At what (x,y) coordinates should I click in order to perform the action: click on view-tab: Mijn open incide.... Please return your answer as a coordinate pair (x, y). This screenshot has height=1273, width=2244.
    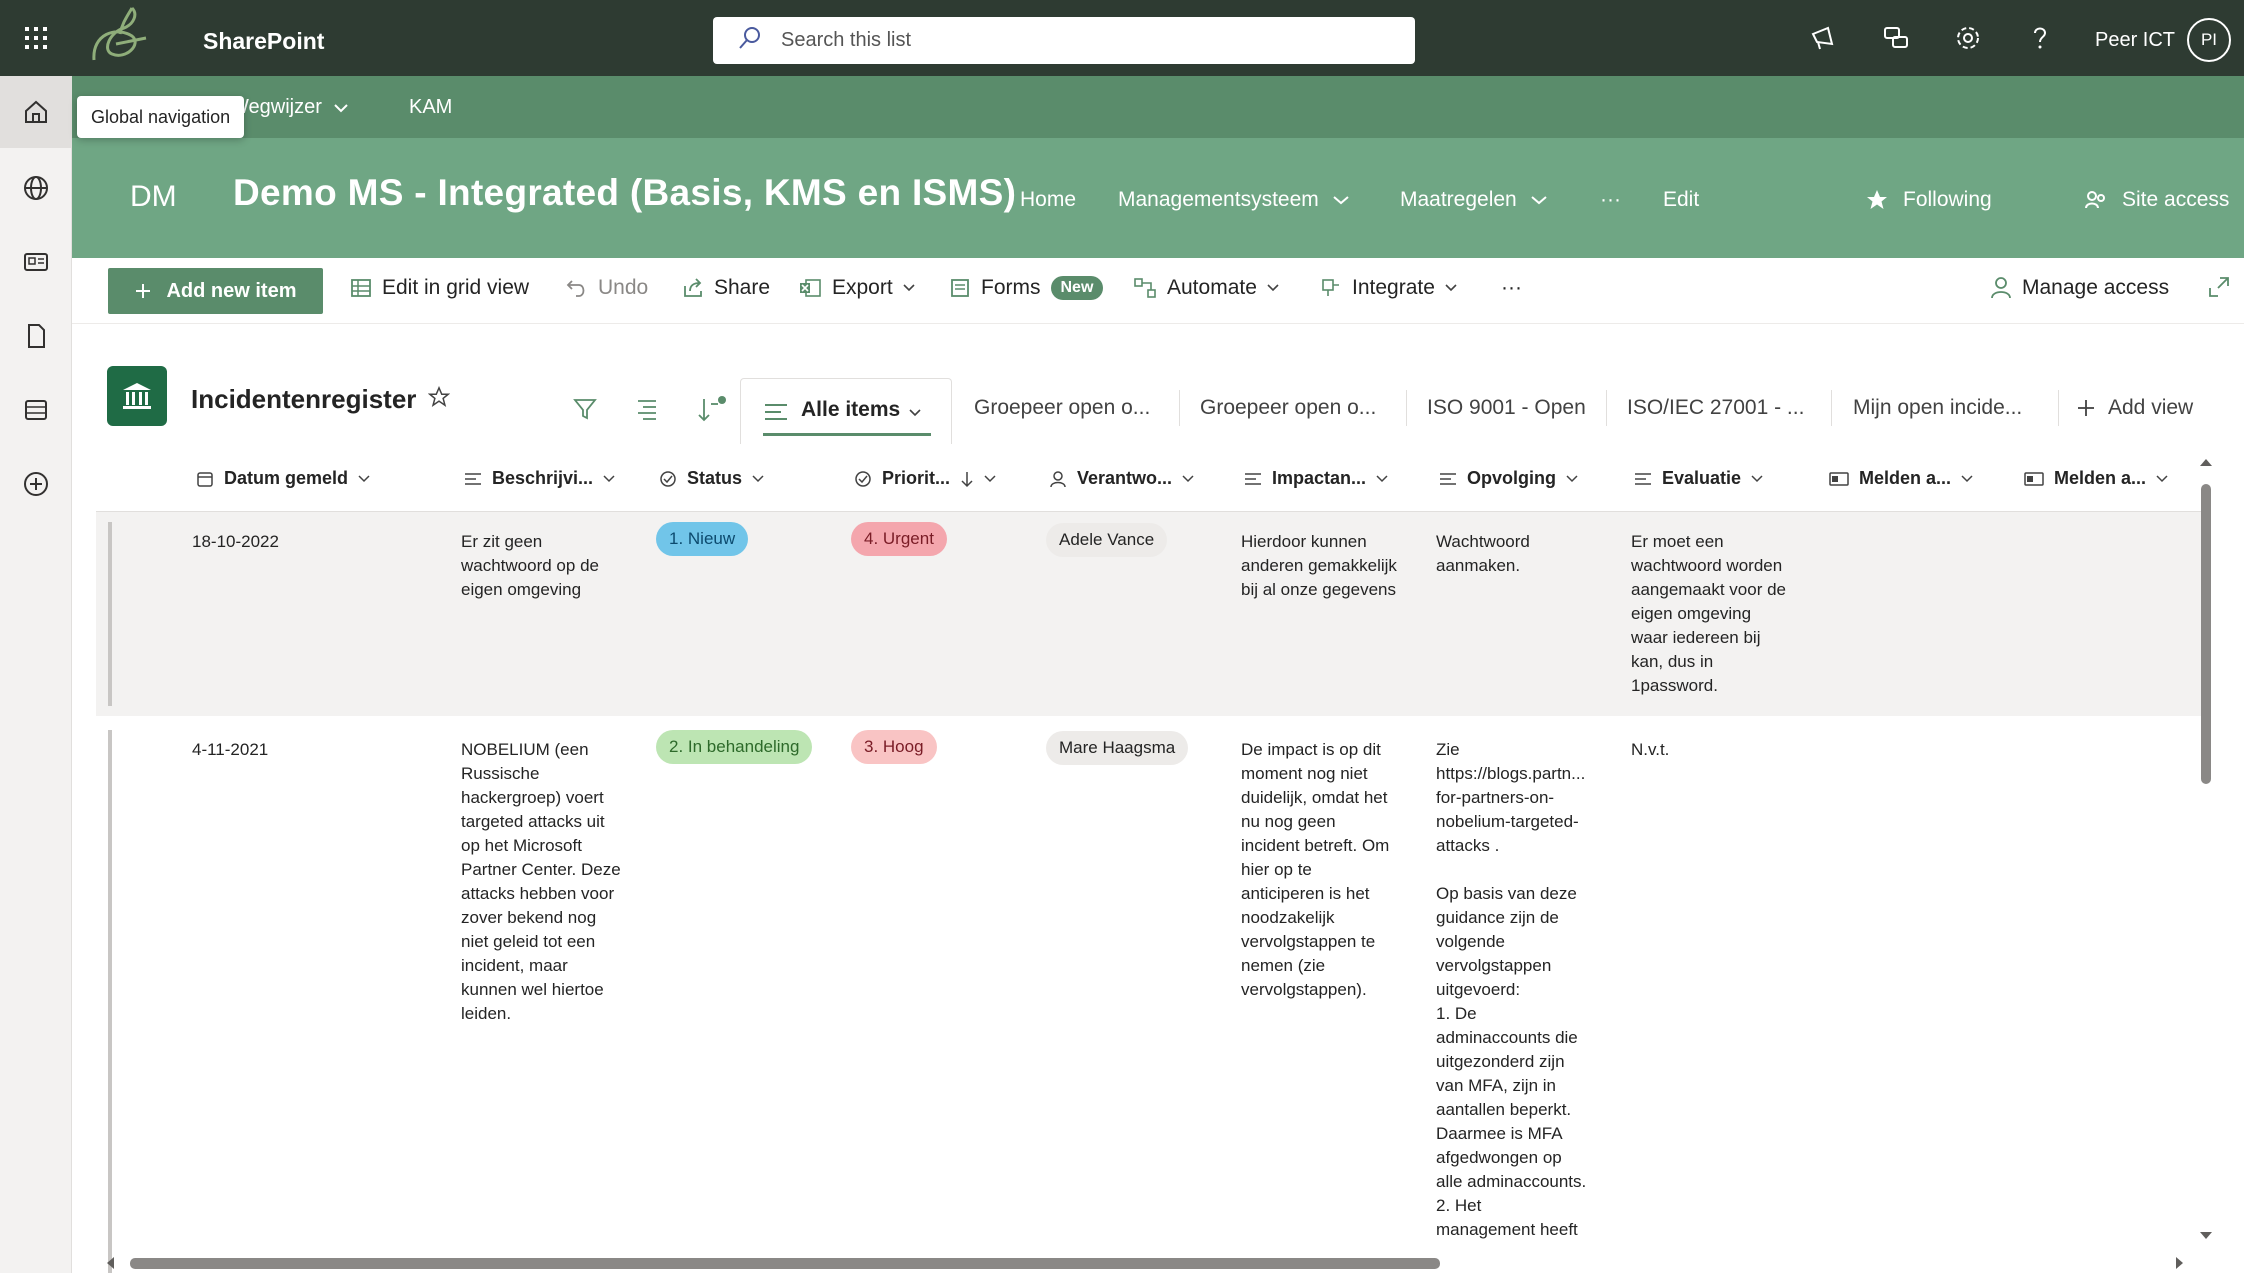
    Looking at the image, I should click on (1937, 408).